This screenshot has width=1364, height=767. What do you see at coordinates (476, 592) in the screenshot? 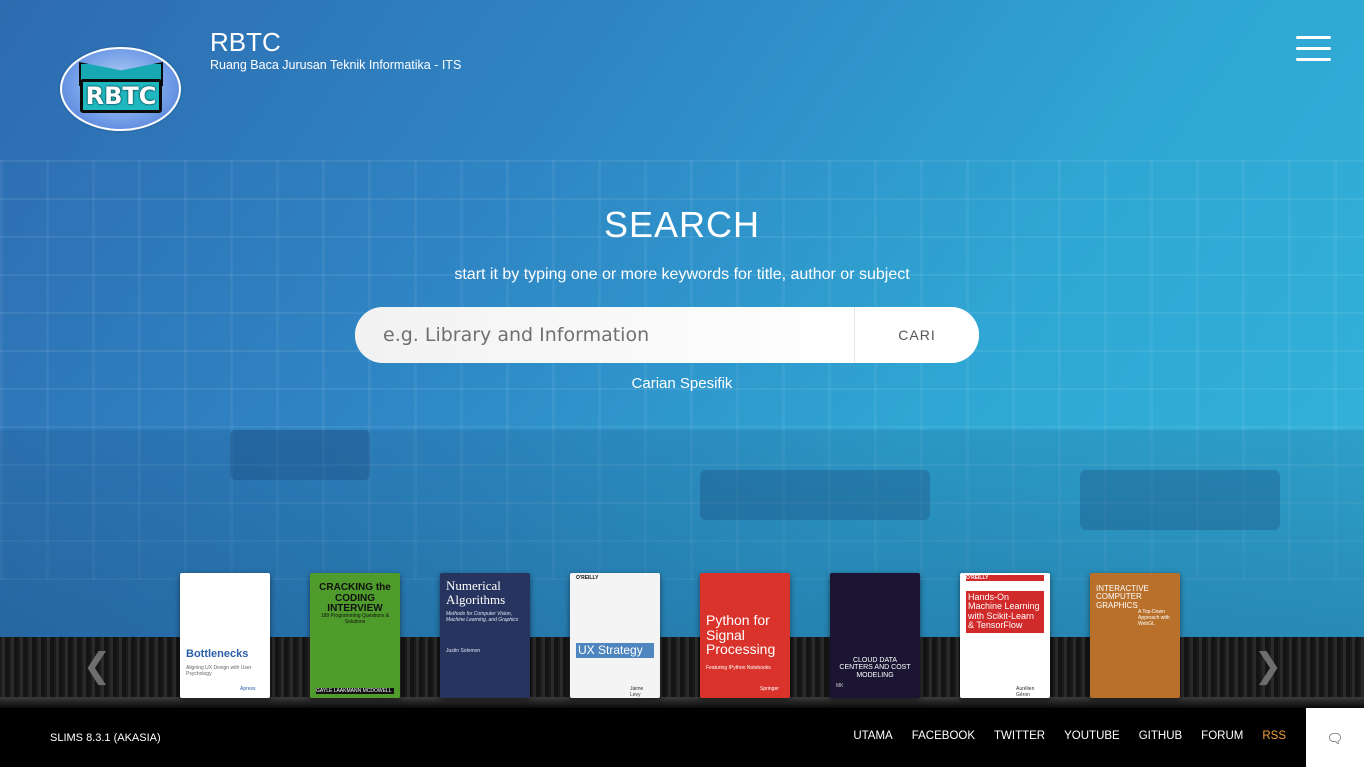
I see `book-title: Numerical Algorithms` at bounding box center [476, 592].